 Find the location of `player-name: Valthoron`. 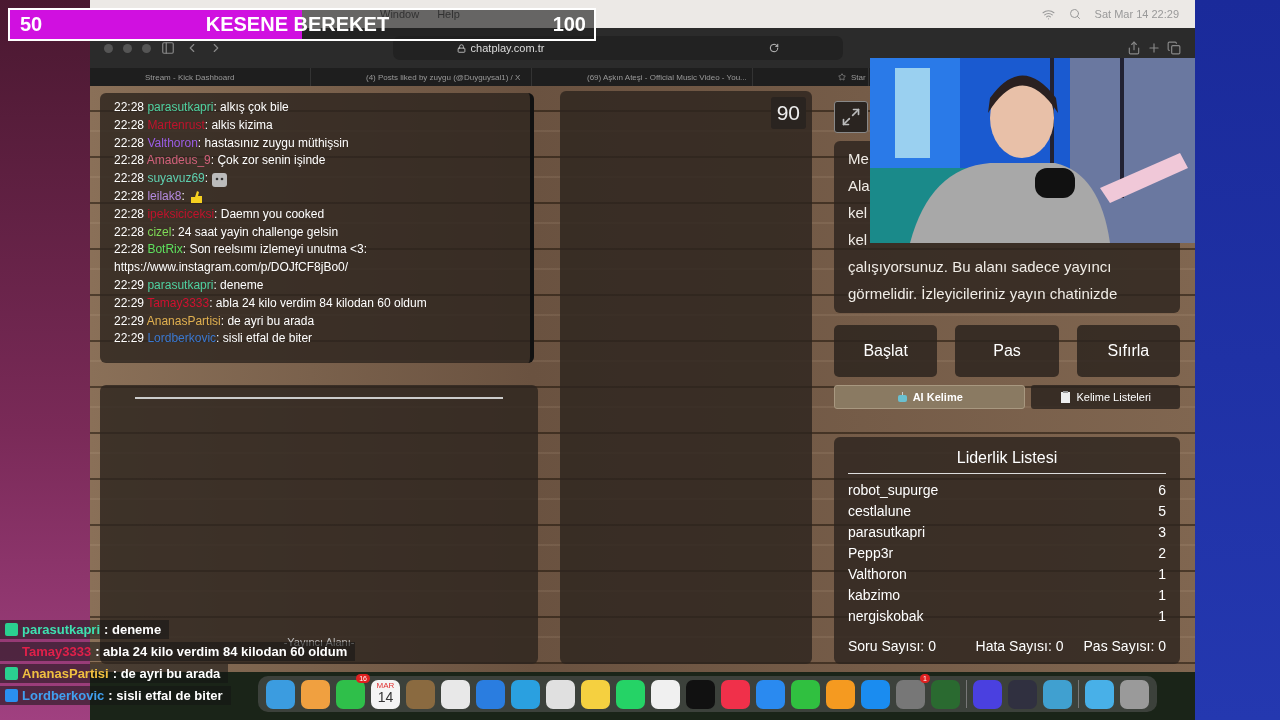

player-name: Valthoron is located at coordinates (877, 574).